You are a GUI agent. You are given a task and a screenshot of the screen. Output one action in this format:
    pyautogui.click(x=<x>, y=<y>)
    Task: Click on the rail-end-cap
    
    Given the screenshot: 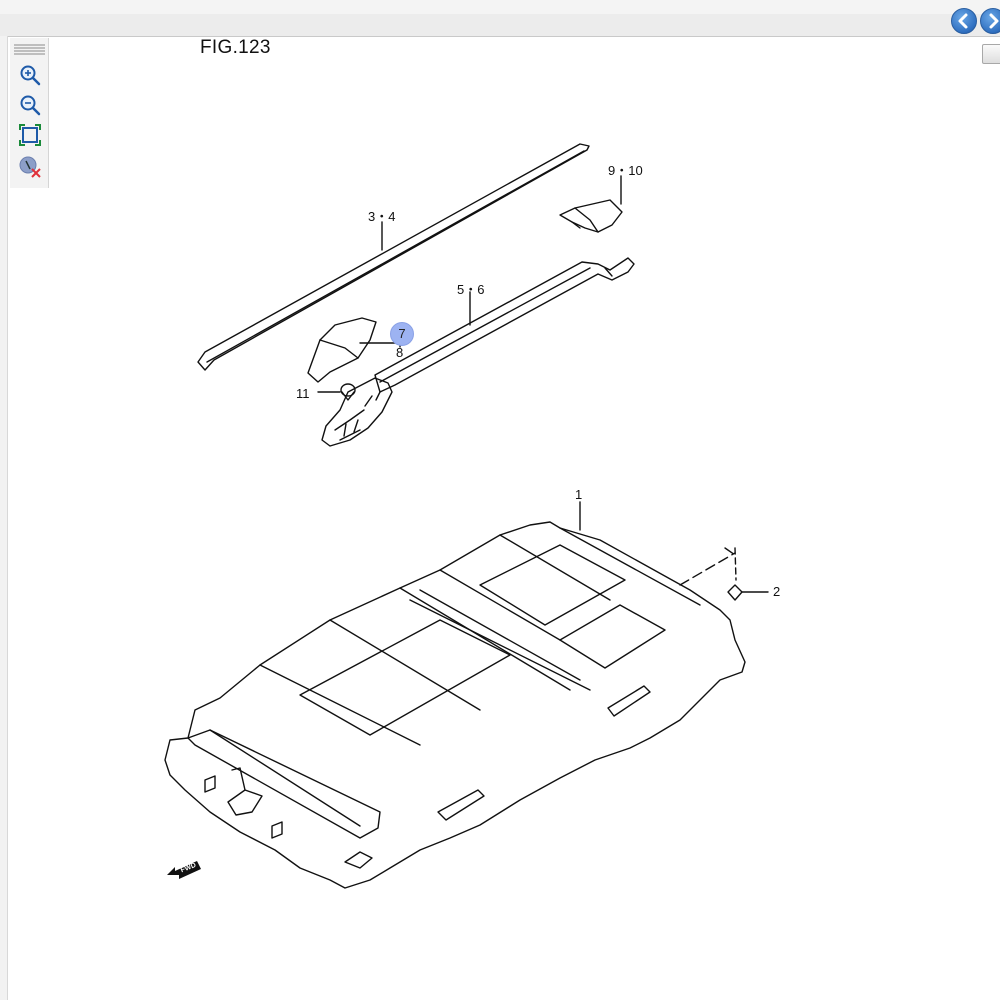 What is the action you would take?
    pyautogui.click(x=591, y=204)
    